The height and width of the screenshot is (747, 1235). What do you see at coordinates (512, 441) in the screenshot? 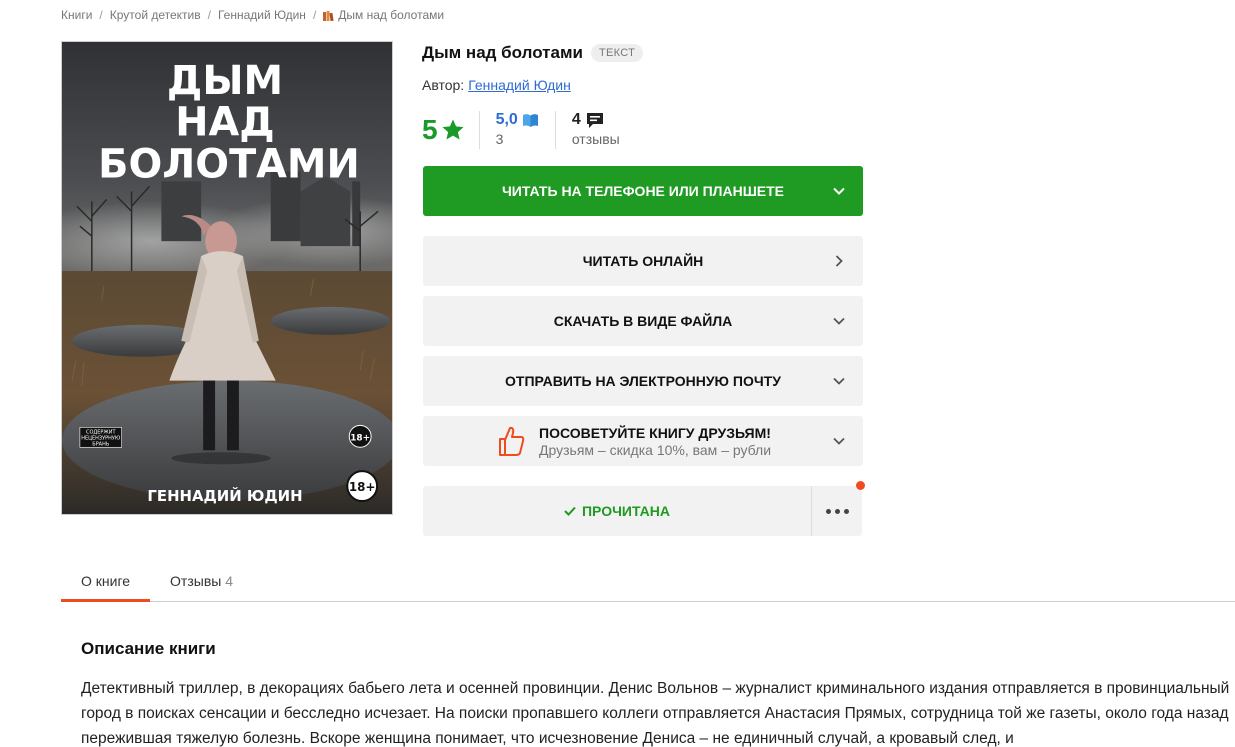
I see `thumbs-up-icon` at bounding box center [512, 441].